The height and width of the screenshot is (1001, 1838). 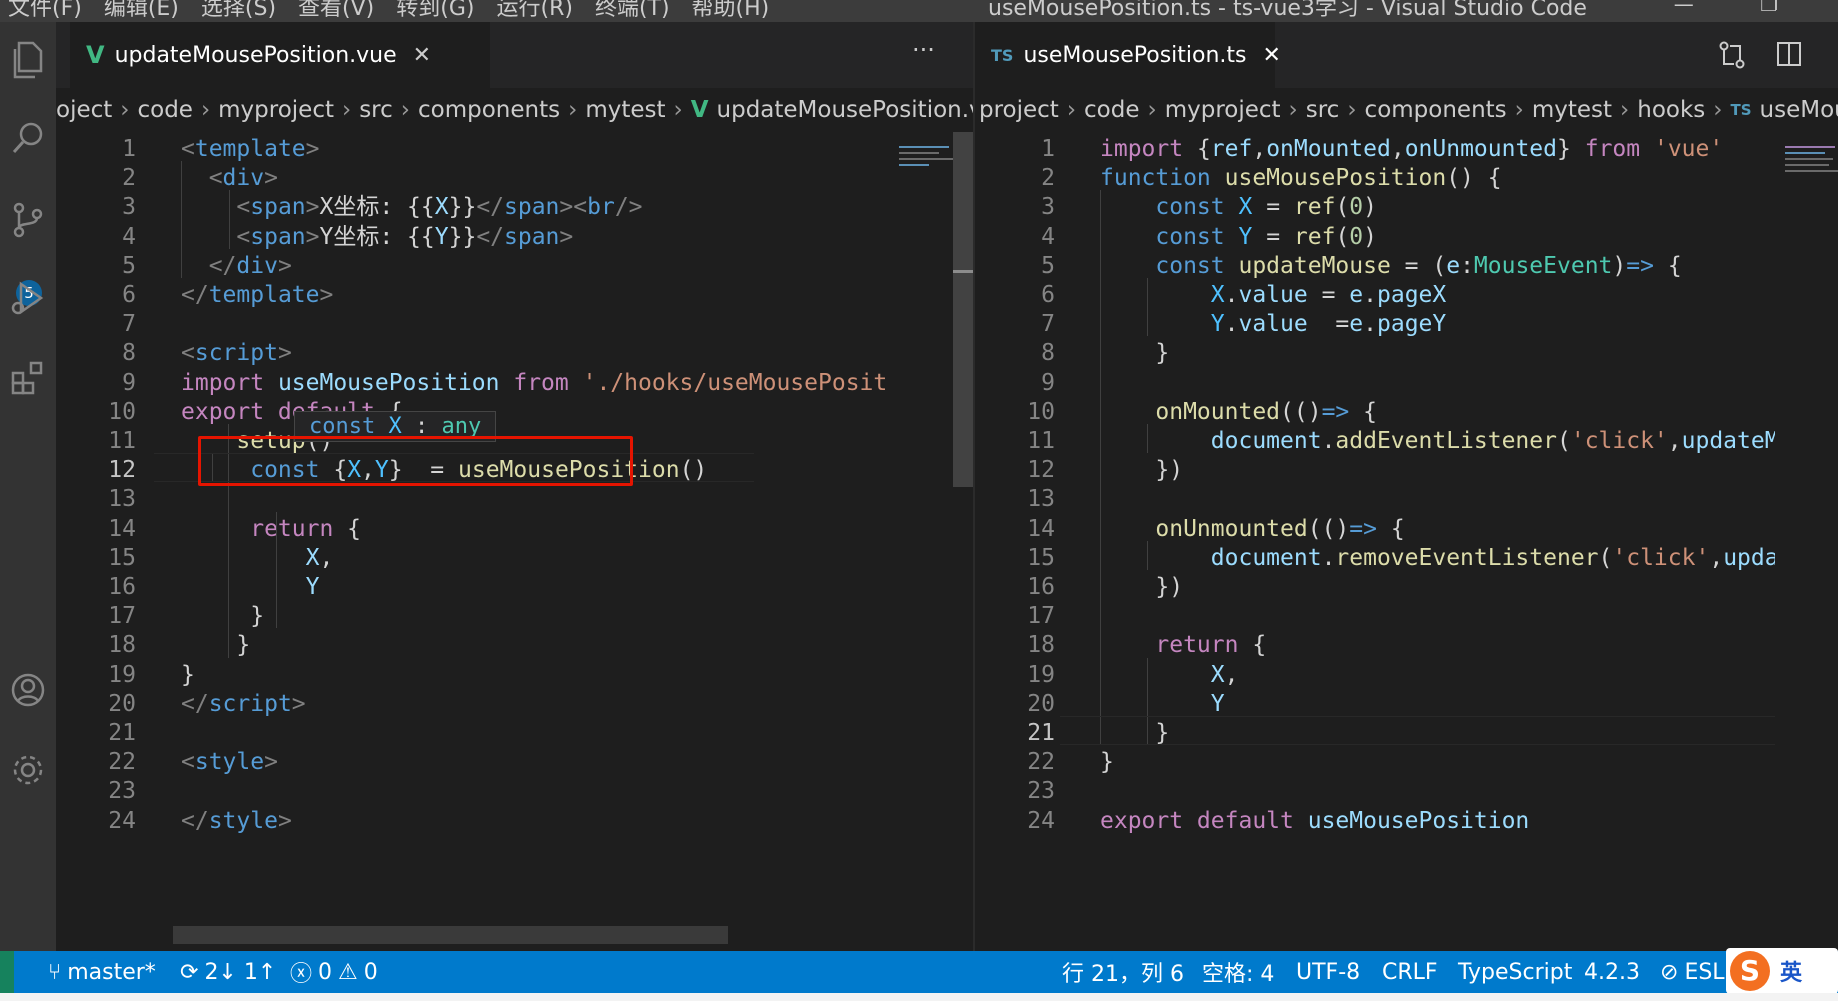 I want to click on code-token: }}, so click(x=462, y=207).